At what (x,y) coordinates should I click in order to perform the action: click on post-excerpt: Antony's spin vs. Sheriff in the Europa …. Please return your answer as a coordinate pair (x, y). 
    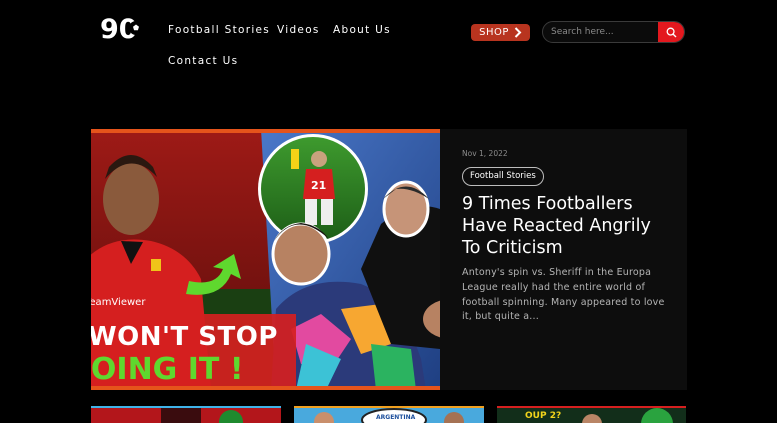
    Looking at the image, I should click on (563, 295).